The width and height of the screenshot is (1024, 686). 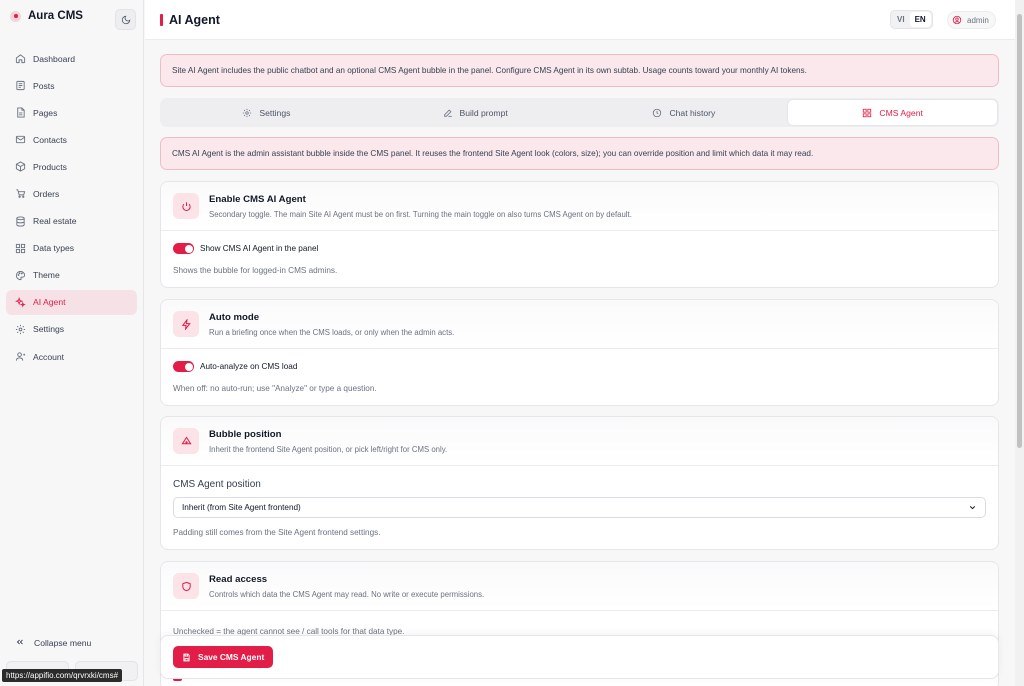 I want to click on sidebar-item-label: Orders, so click(x=46, y=193).